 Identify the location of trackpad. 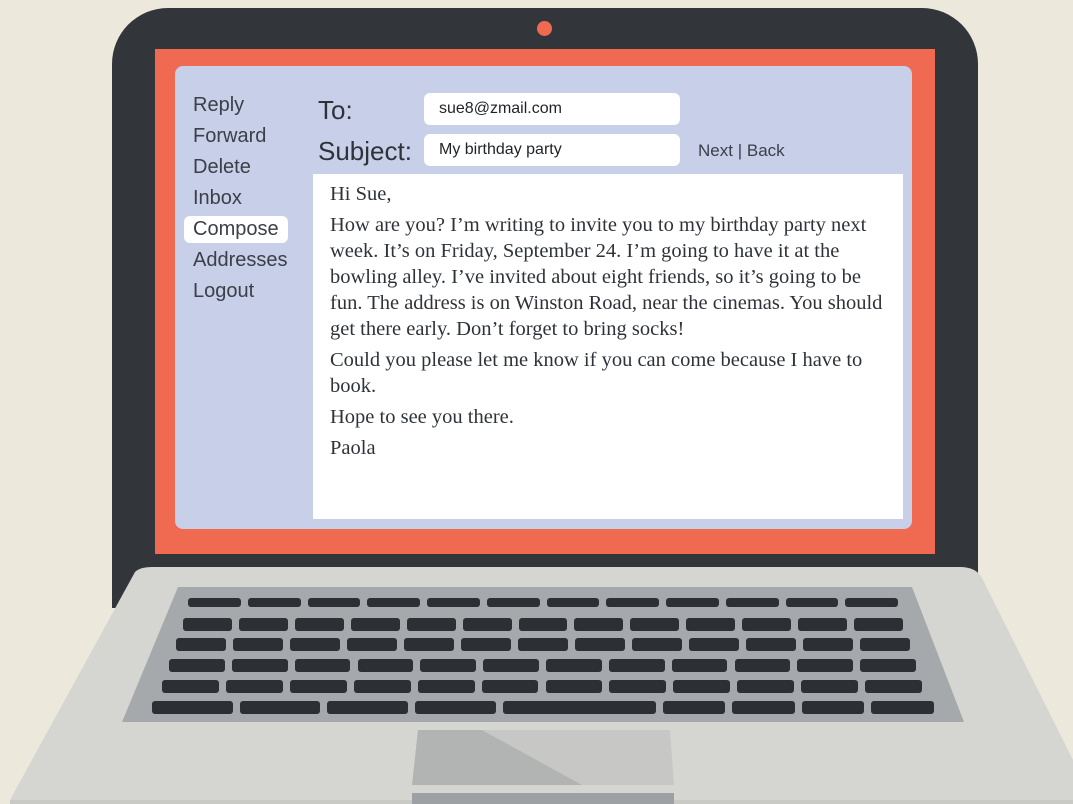
(543, 757).